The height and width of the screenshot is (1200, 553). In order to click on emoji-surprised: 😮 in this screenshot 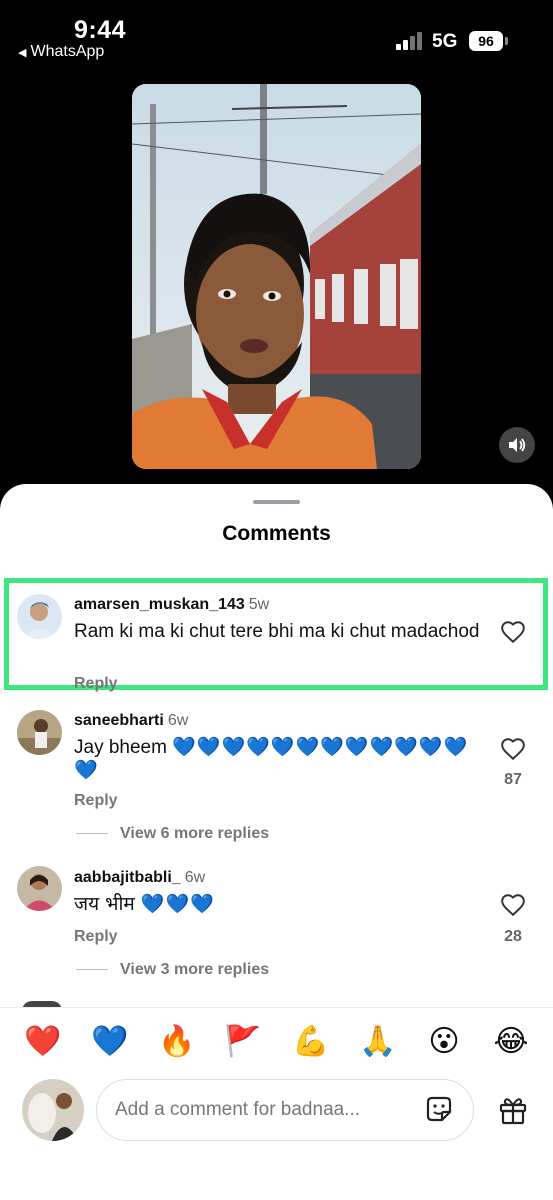, I will do `click(444, 1042)`.